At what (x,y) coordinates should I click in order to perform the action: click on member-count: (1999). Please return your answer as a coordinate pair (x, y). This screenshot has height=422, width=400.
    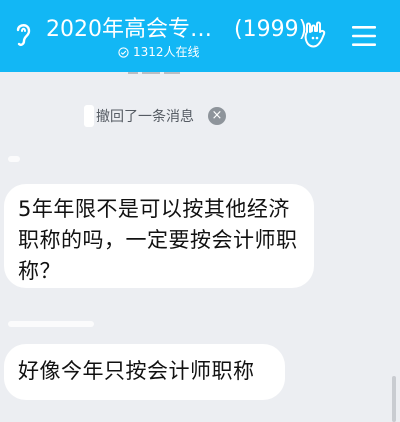
    Looking at the image, I should click on (271, 29).